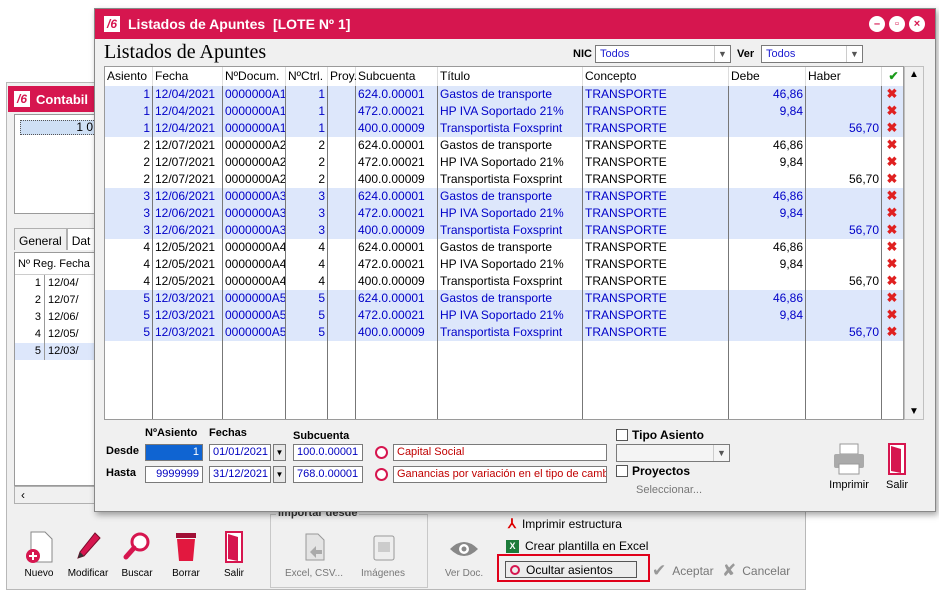 The height and width of the screenshot is (594, 939). What do you see at coordinates (767, 76) in the screenshot?
I see `column-header-debe: Debe` at bounding box center [767, 76].